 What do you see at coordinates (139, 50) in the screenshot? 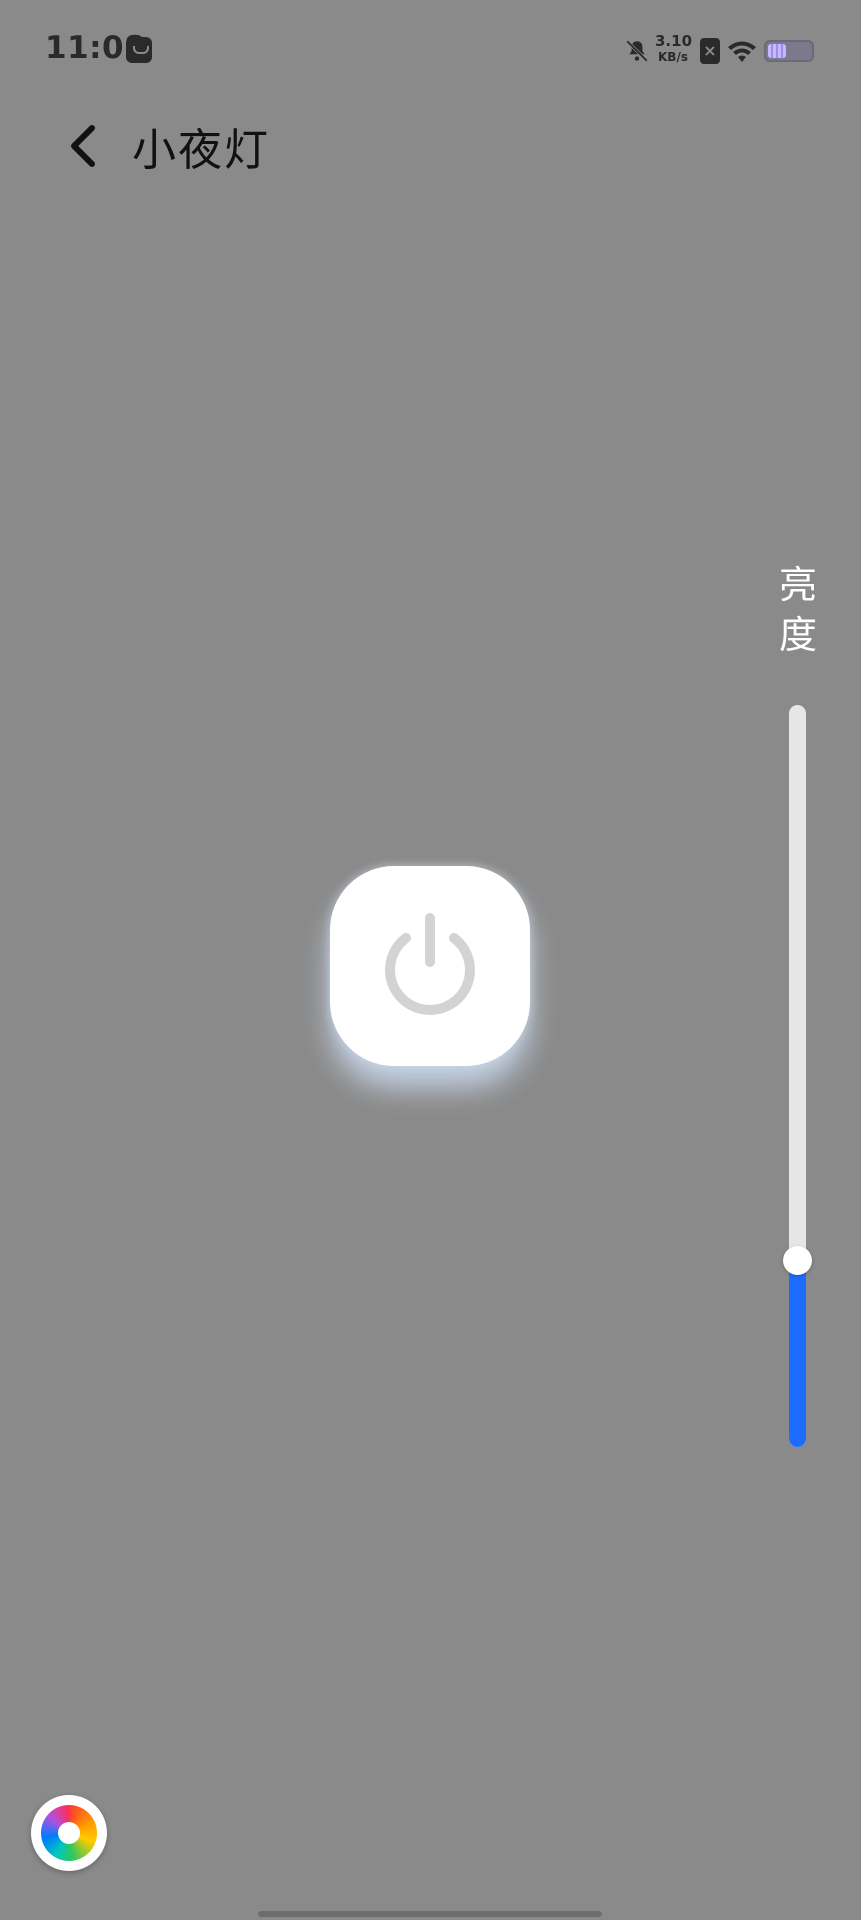
I see `notification-app-icon` at bounding box center [139, 50].